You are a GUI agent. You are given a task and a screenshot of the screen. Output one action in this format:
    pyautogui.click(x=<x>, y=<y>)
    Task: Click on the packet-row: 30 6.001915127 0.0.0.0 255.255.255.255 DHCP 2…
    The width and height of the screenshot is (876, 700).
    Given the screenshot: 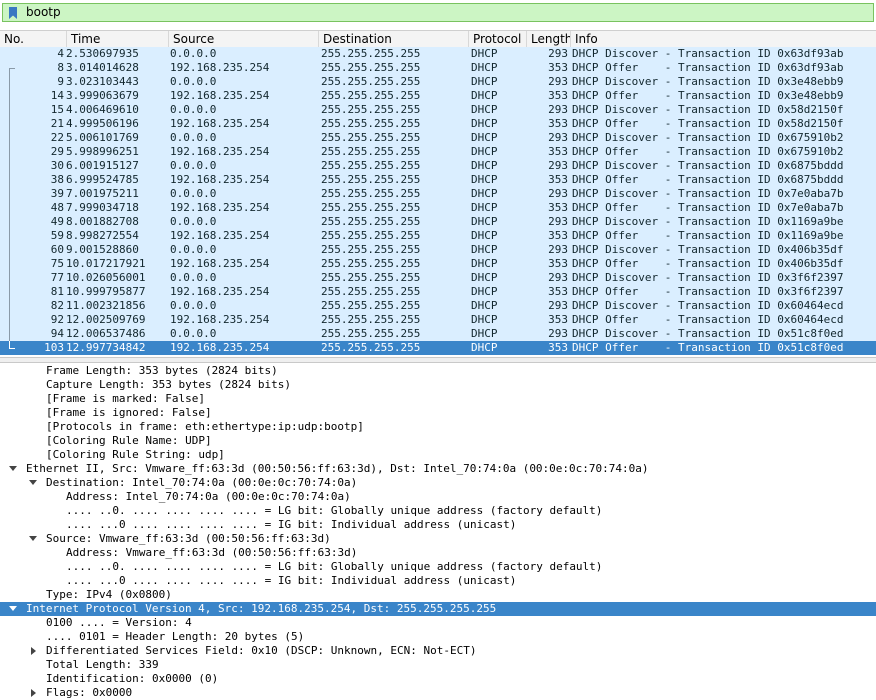 What is the action you would take?
    pyautogui.click(x=438, y=166)
    